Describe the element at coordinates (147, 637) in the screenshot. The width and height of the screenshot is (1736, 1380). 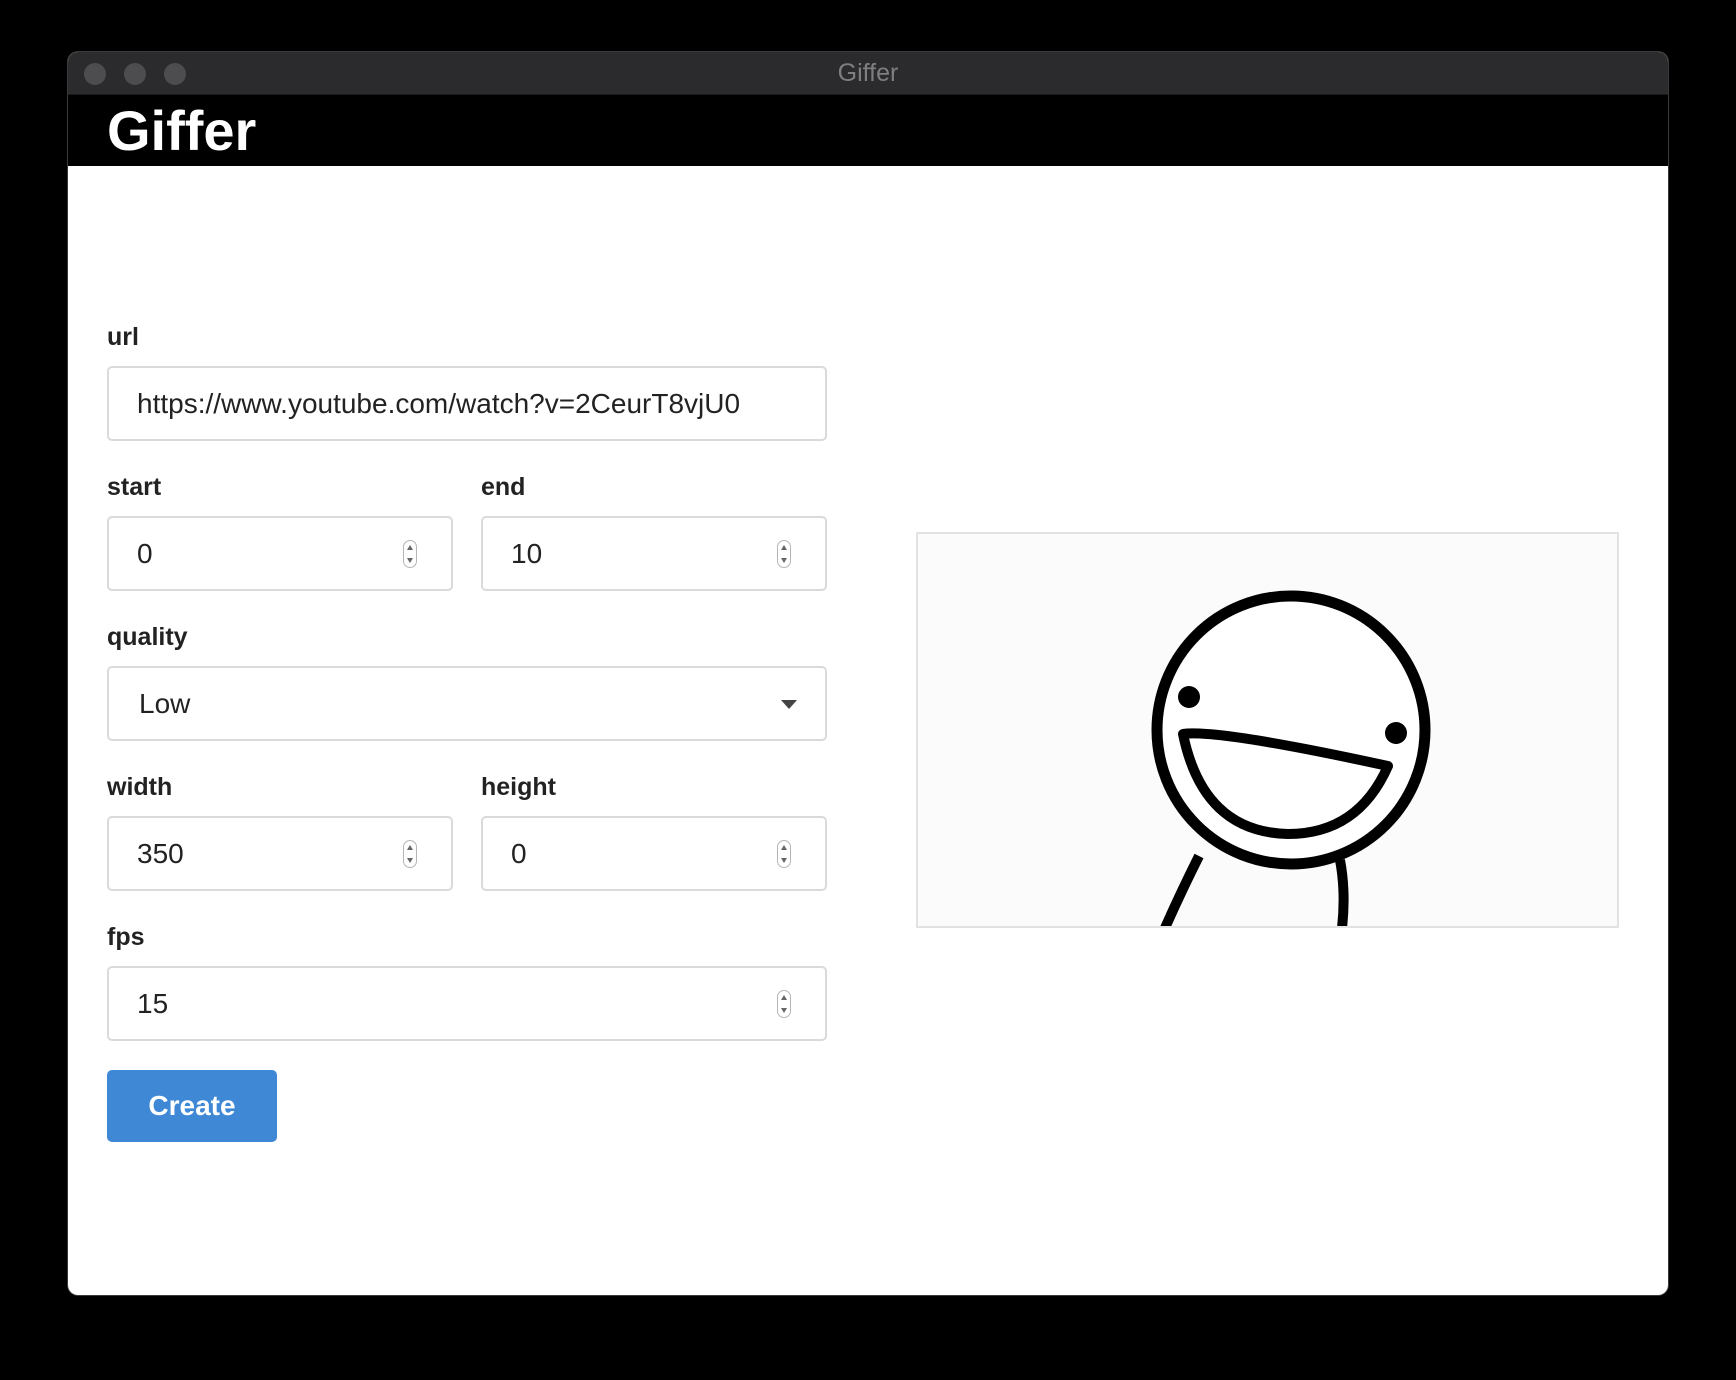
I see `quality-label: quality` at that location.